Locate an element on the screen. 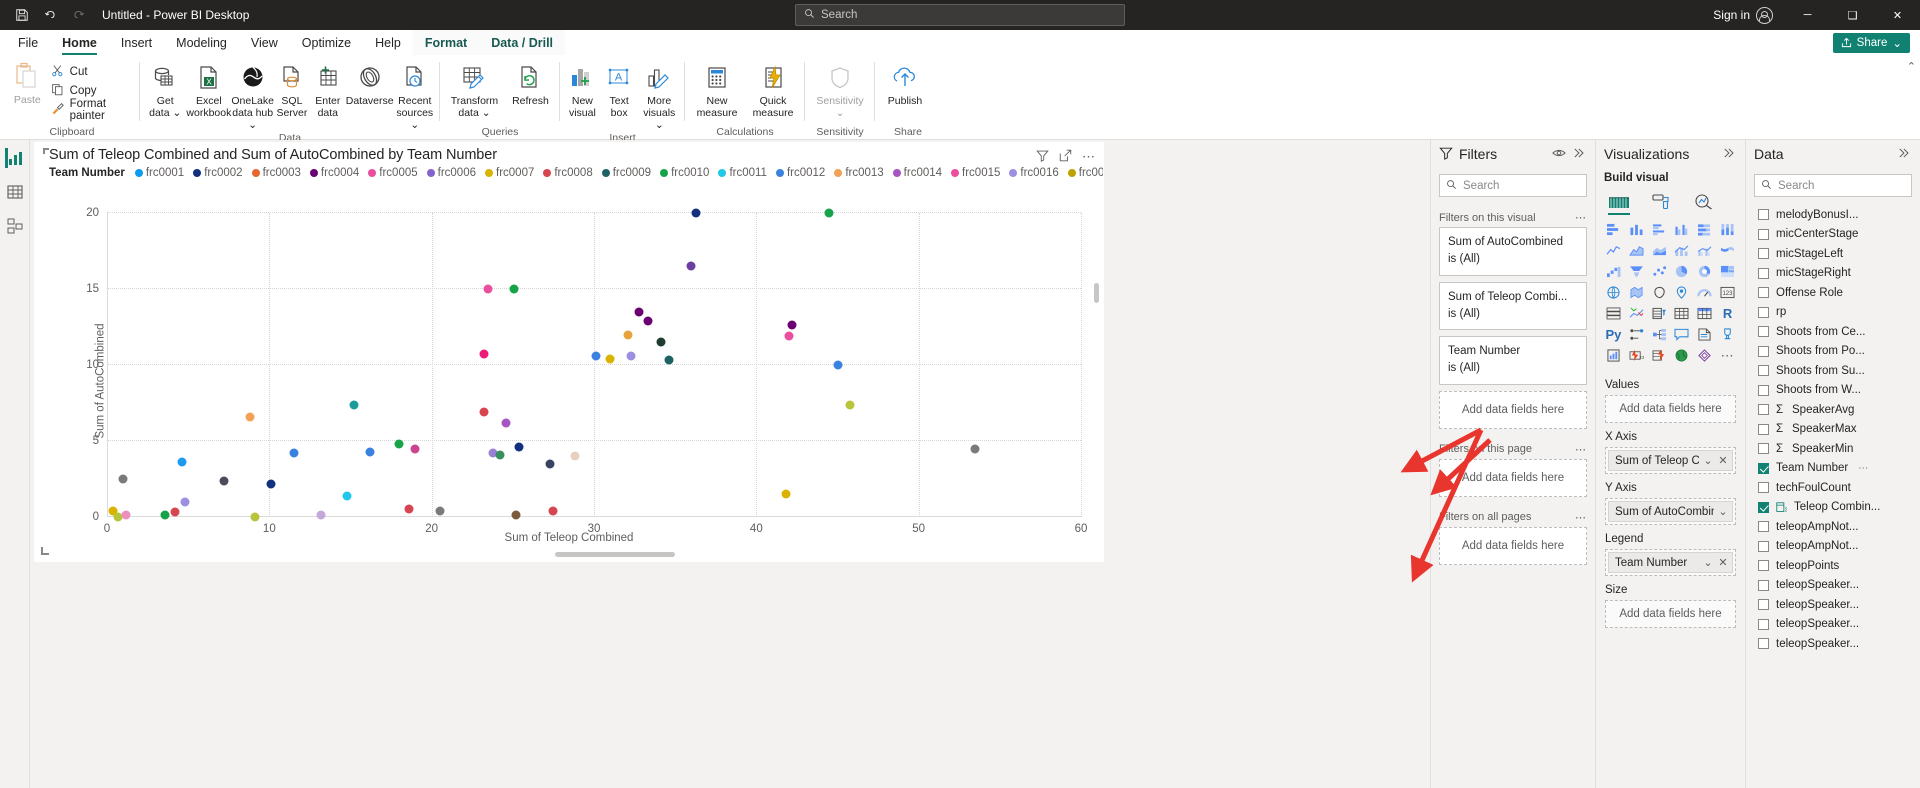 This screenshot has width=1920, height=788. cut-button: Cut is located at coordinates (91, 71).